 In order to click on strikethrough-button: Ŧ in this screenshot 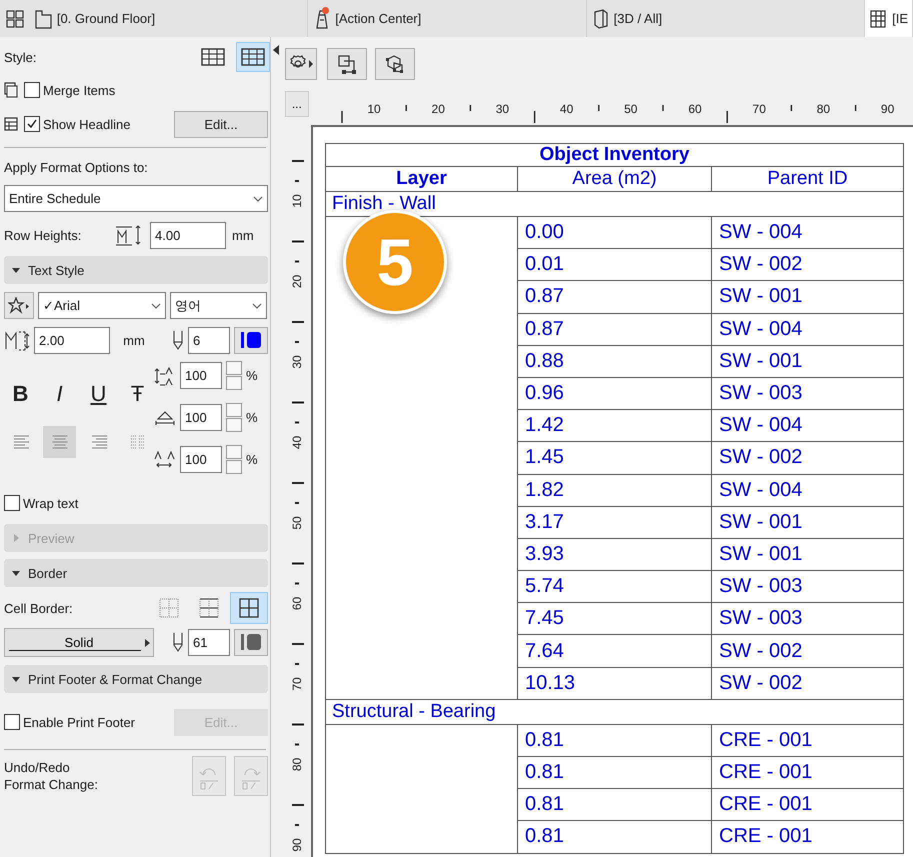, I will do `click(137, 394)`.